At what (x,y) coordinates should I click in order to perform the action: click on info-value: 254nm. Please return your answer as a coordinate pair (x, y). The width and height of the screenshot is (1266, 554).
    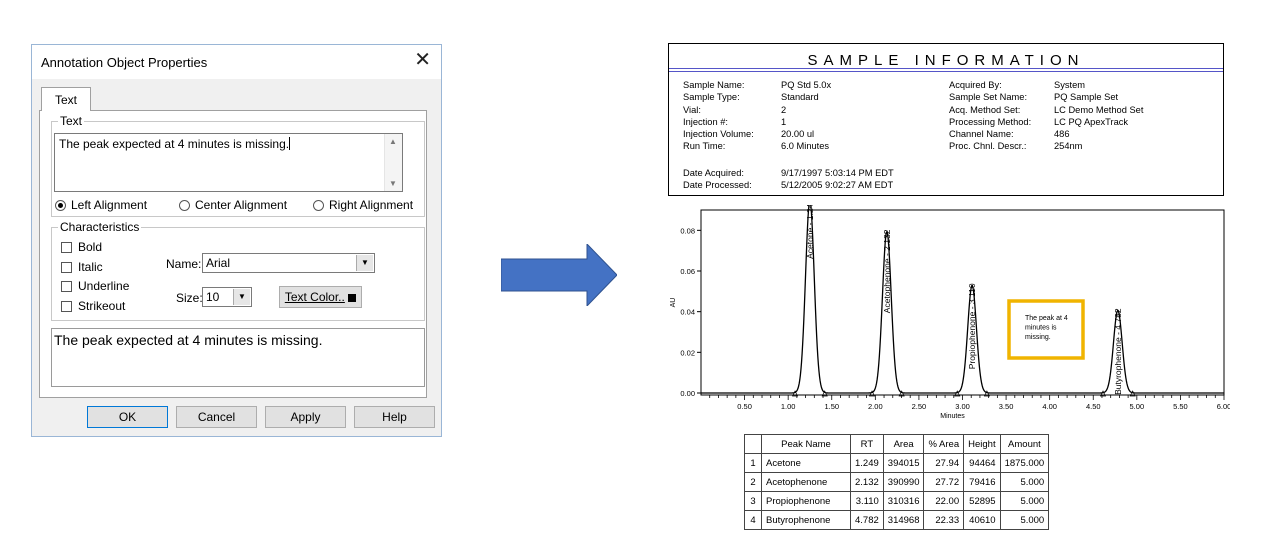
    Looking at the image, I should click on (1068, 146).